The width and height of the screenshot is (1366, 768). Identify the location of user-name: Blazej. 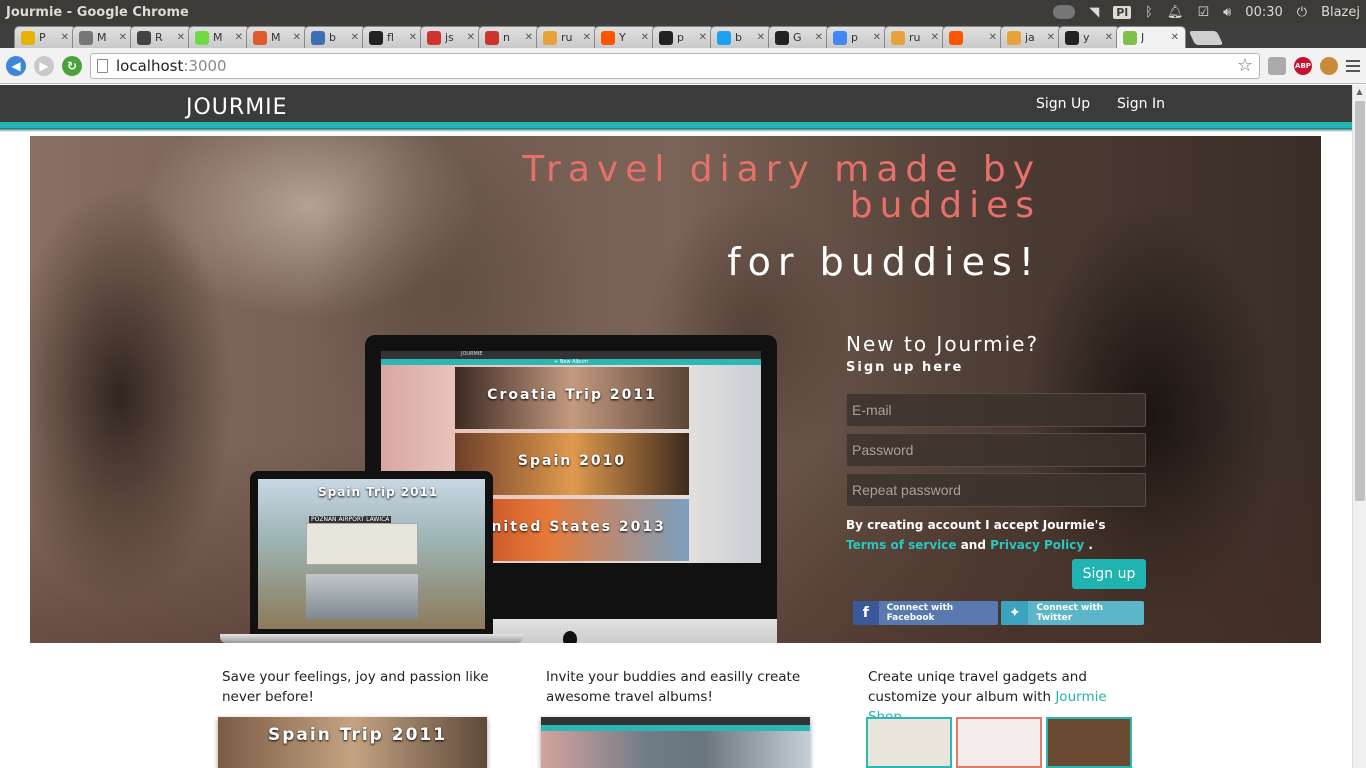
(1340, 12).